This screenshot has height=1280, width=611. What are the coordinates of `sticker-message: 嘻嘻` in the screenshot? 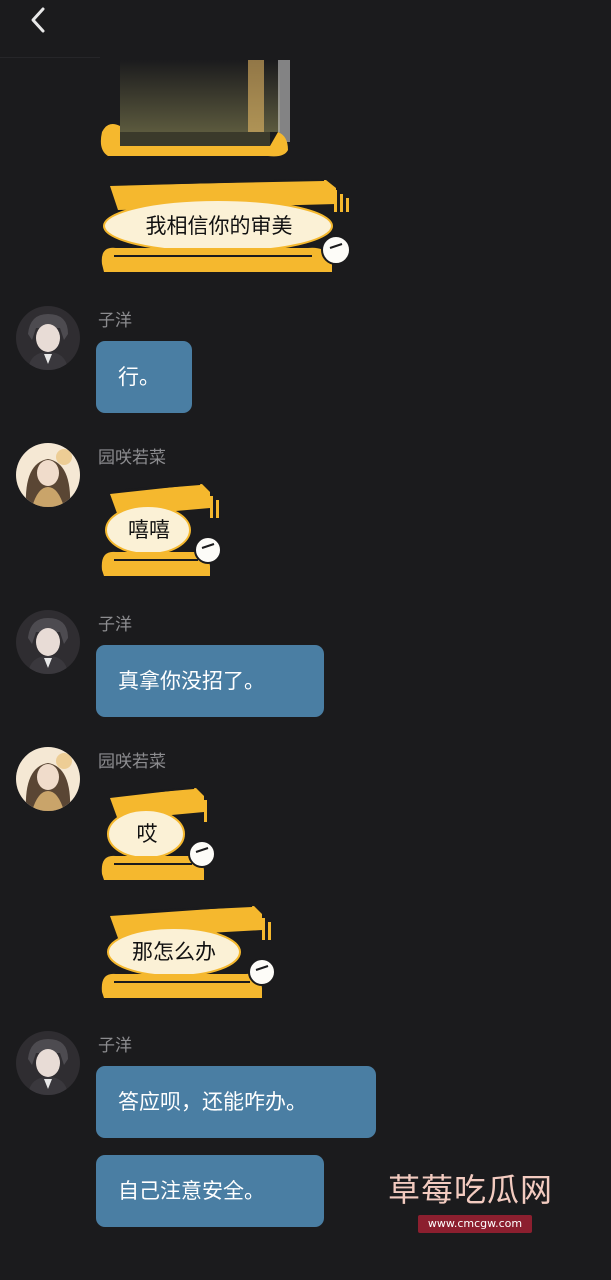 It's located at (163, 530).